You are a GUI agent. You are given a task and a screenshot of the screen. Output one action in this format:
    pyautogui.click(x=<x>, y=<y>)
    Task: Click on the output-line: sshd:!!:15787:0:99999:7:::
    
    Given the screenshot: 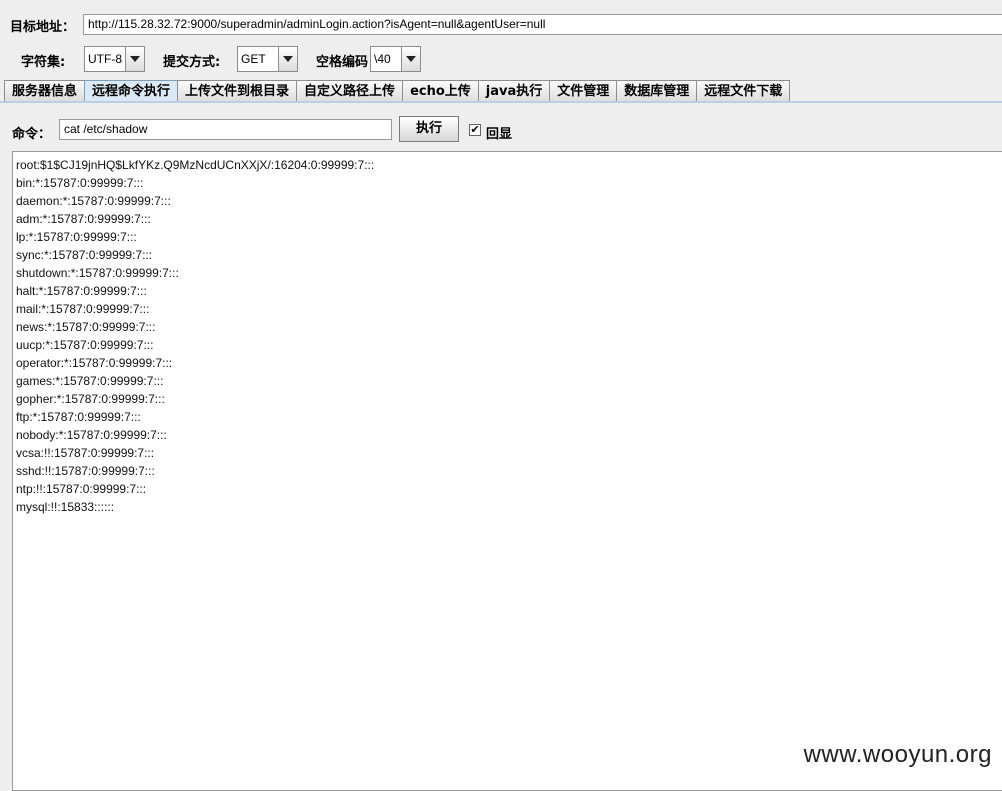 What is the action you would take?
    pyautogui.click(x=85, y=471)
    